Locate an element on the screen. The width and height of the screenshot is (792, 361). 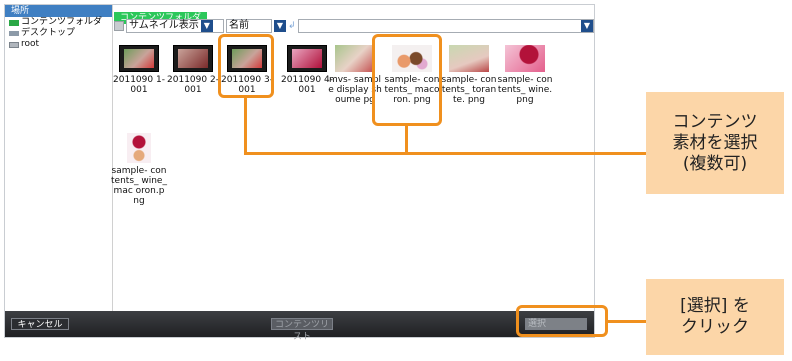
bottom-bar: キャンセル コンテンツリスト 選択 is located at coordinates (299, 326).